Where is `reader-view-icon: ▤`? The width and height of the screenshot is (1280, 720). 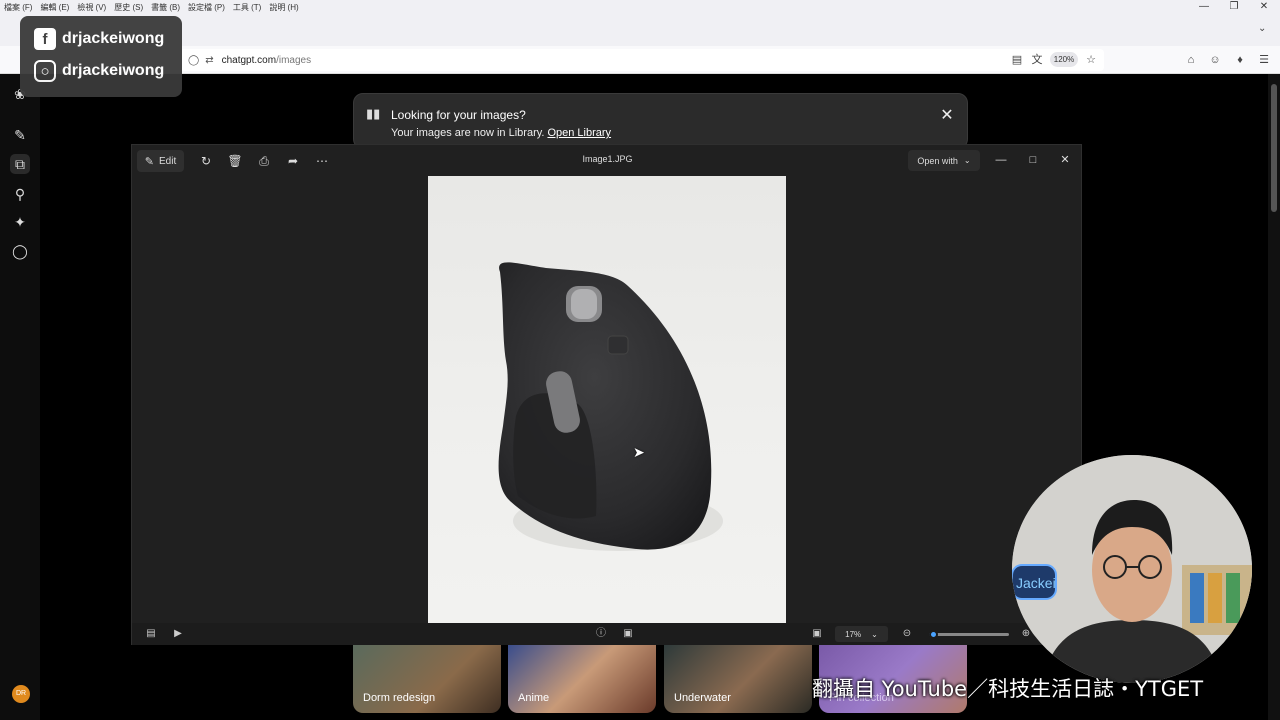 reader-view-icon: ▤ is located at coordinates (1017, 60).